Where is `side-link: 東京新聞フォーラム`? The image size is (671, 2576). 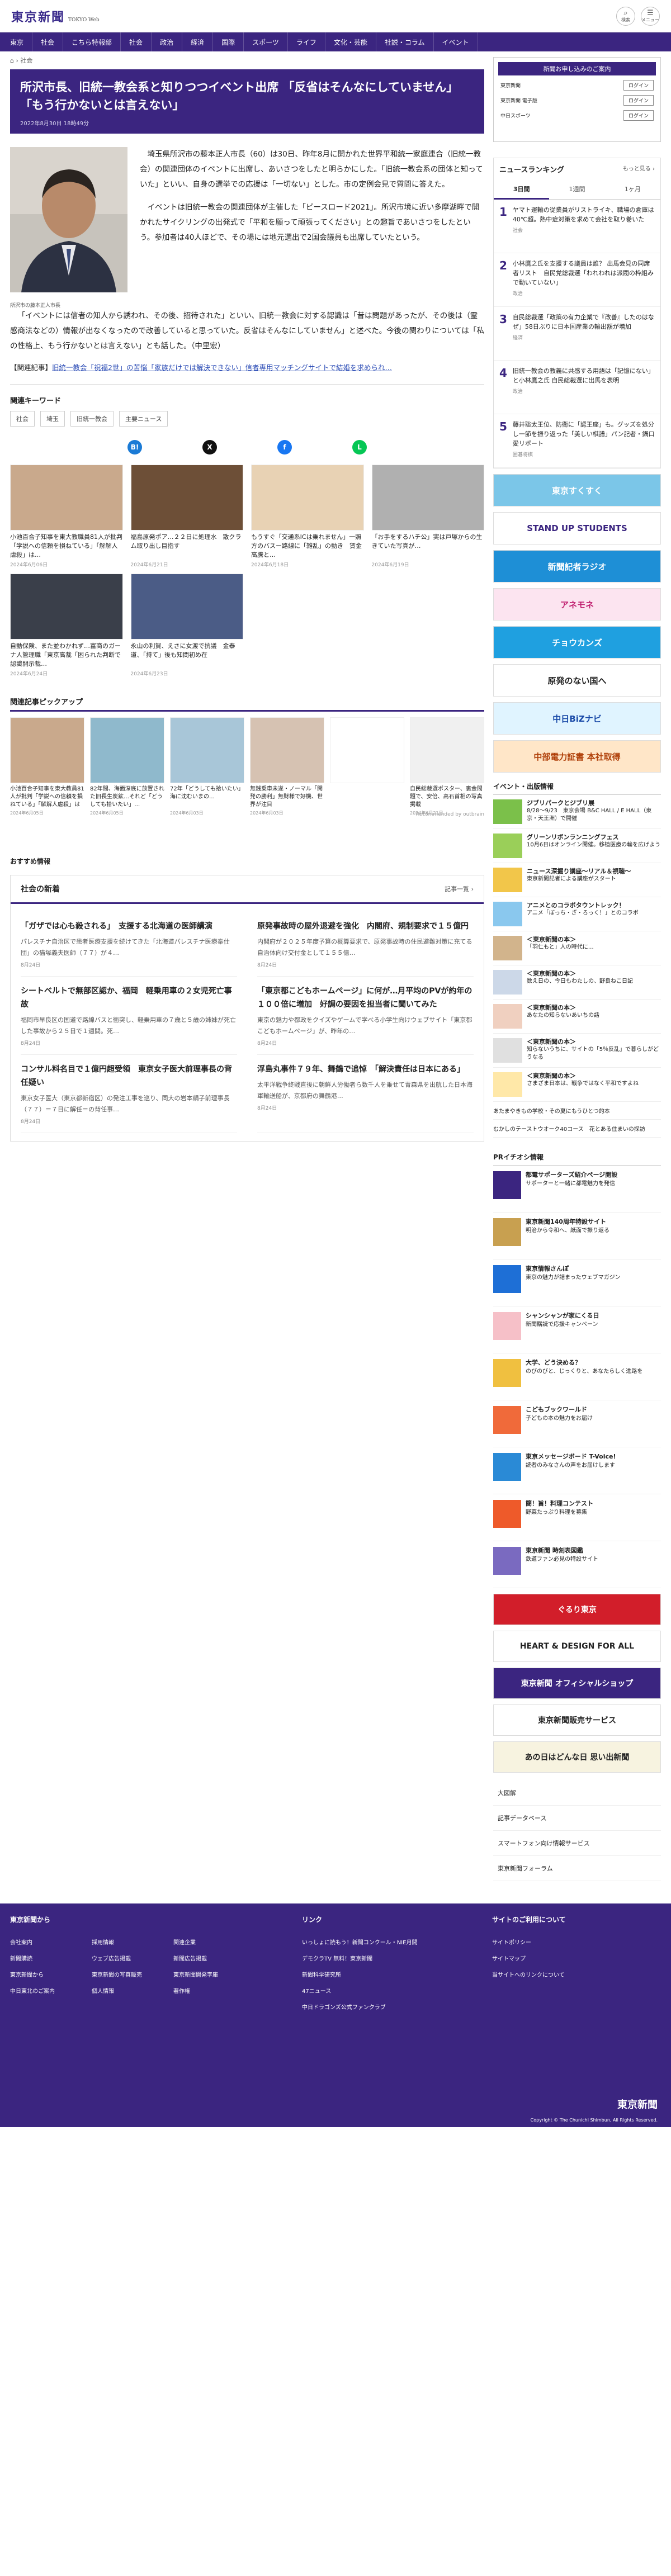 side-link: 東京新聞フォーラム is located at coordinates (577, 1868).